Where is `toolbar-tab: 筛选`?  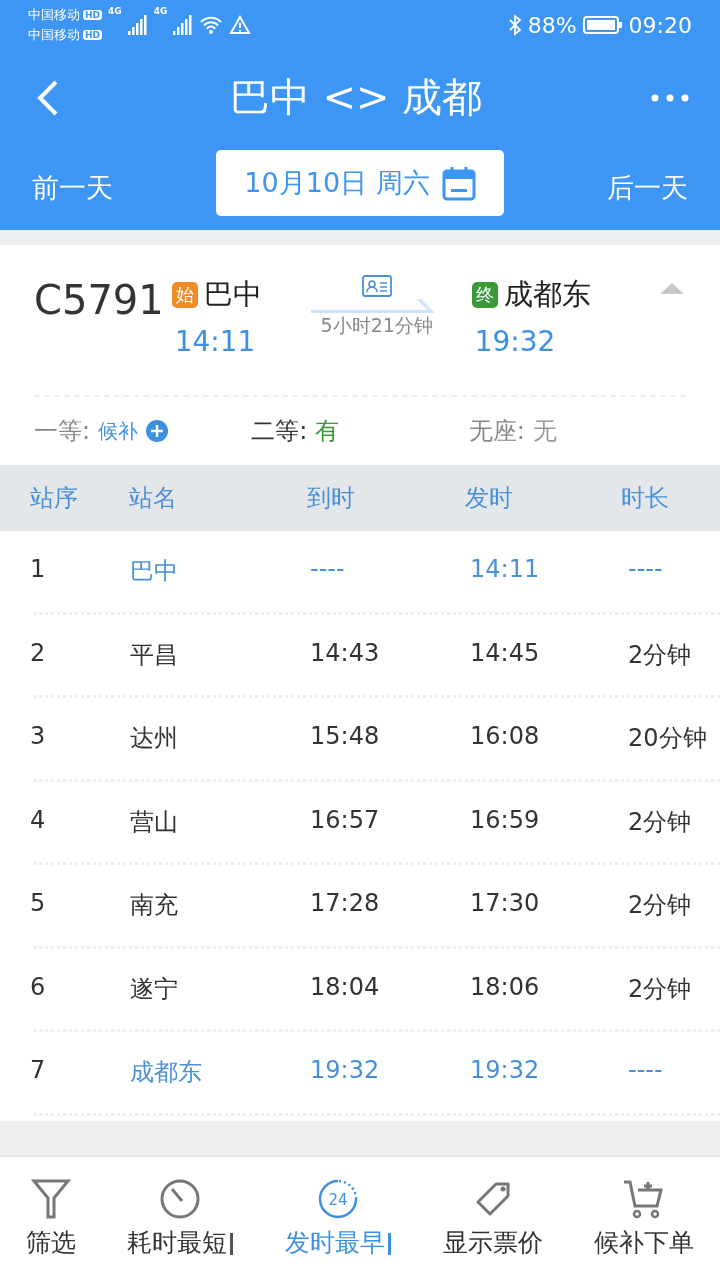
toolbar-tab: 筛选 is located at coordinates (50, 1218).